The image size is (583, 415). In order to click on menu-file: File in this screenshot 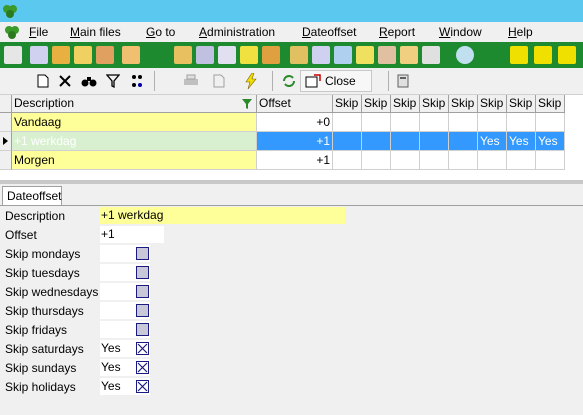, I will do `click(38, 32)`.